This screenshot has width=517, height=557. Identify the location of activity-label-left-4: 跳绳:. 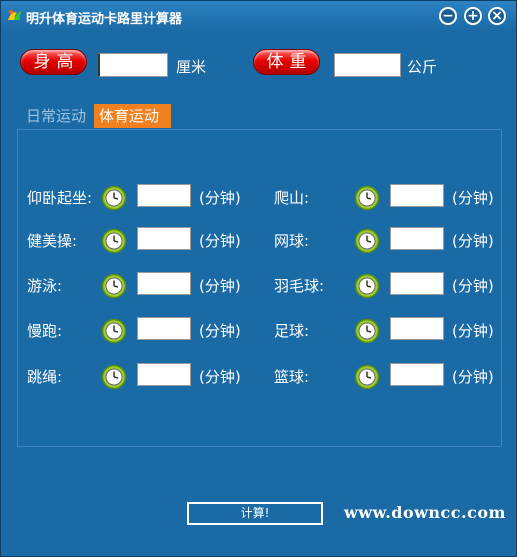
(45, 377).